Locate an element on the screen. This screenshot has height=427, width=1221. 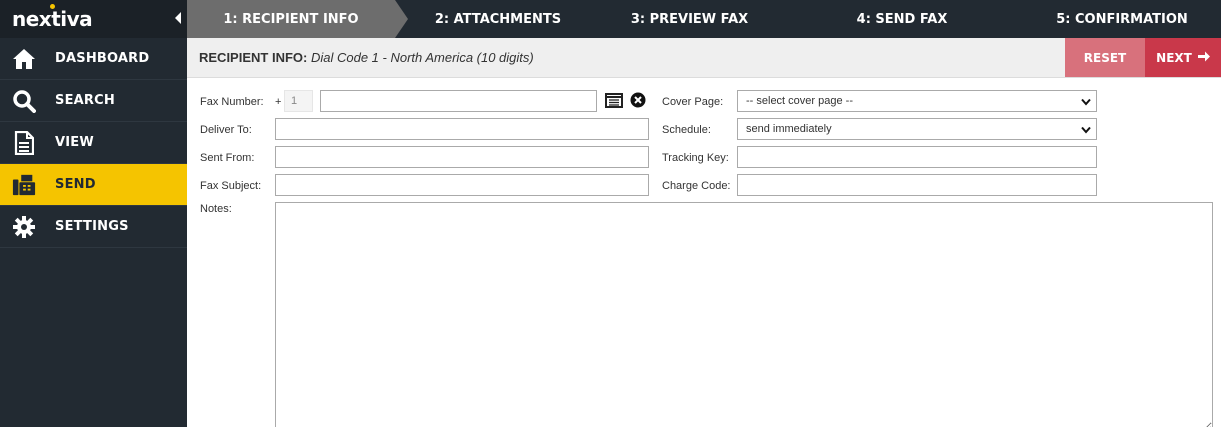
cover-page-value: -- select cover page -- is located at coordinates (799, 101).